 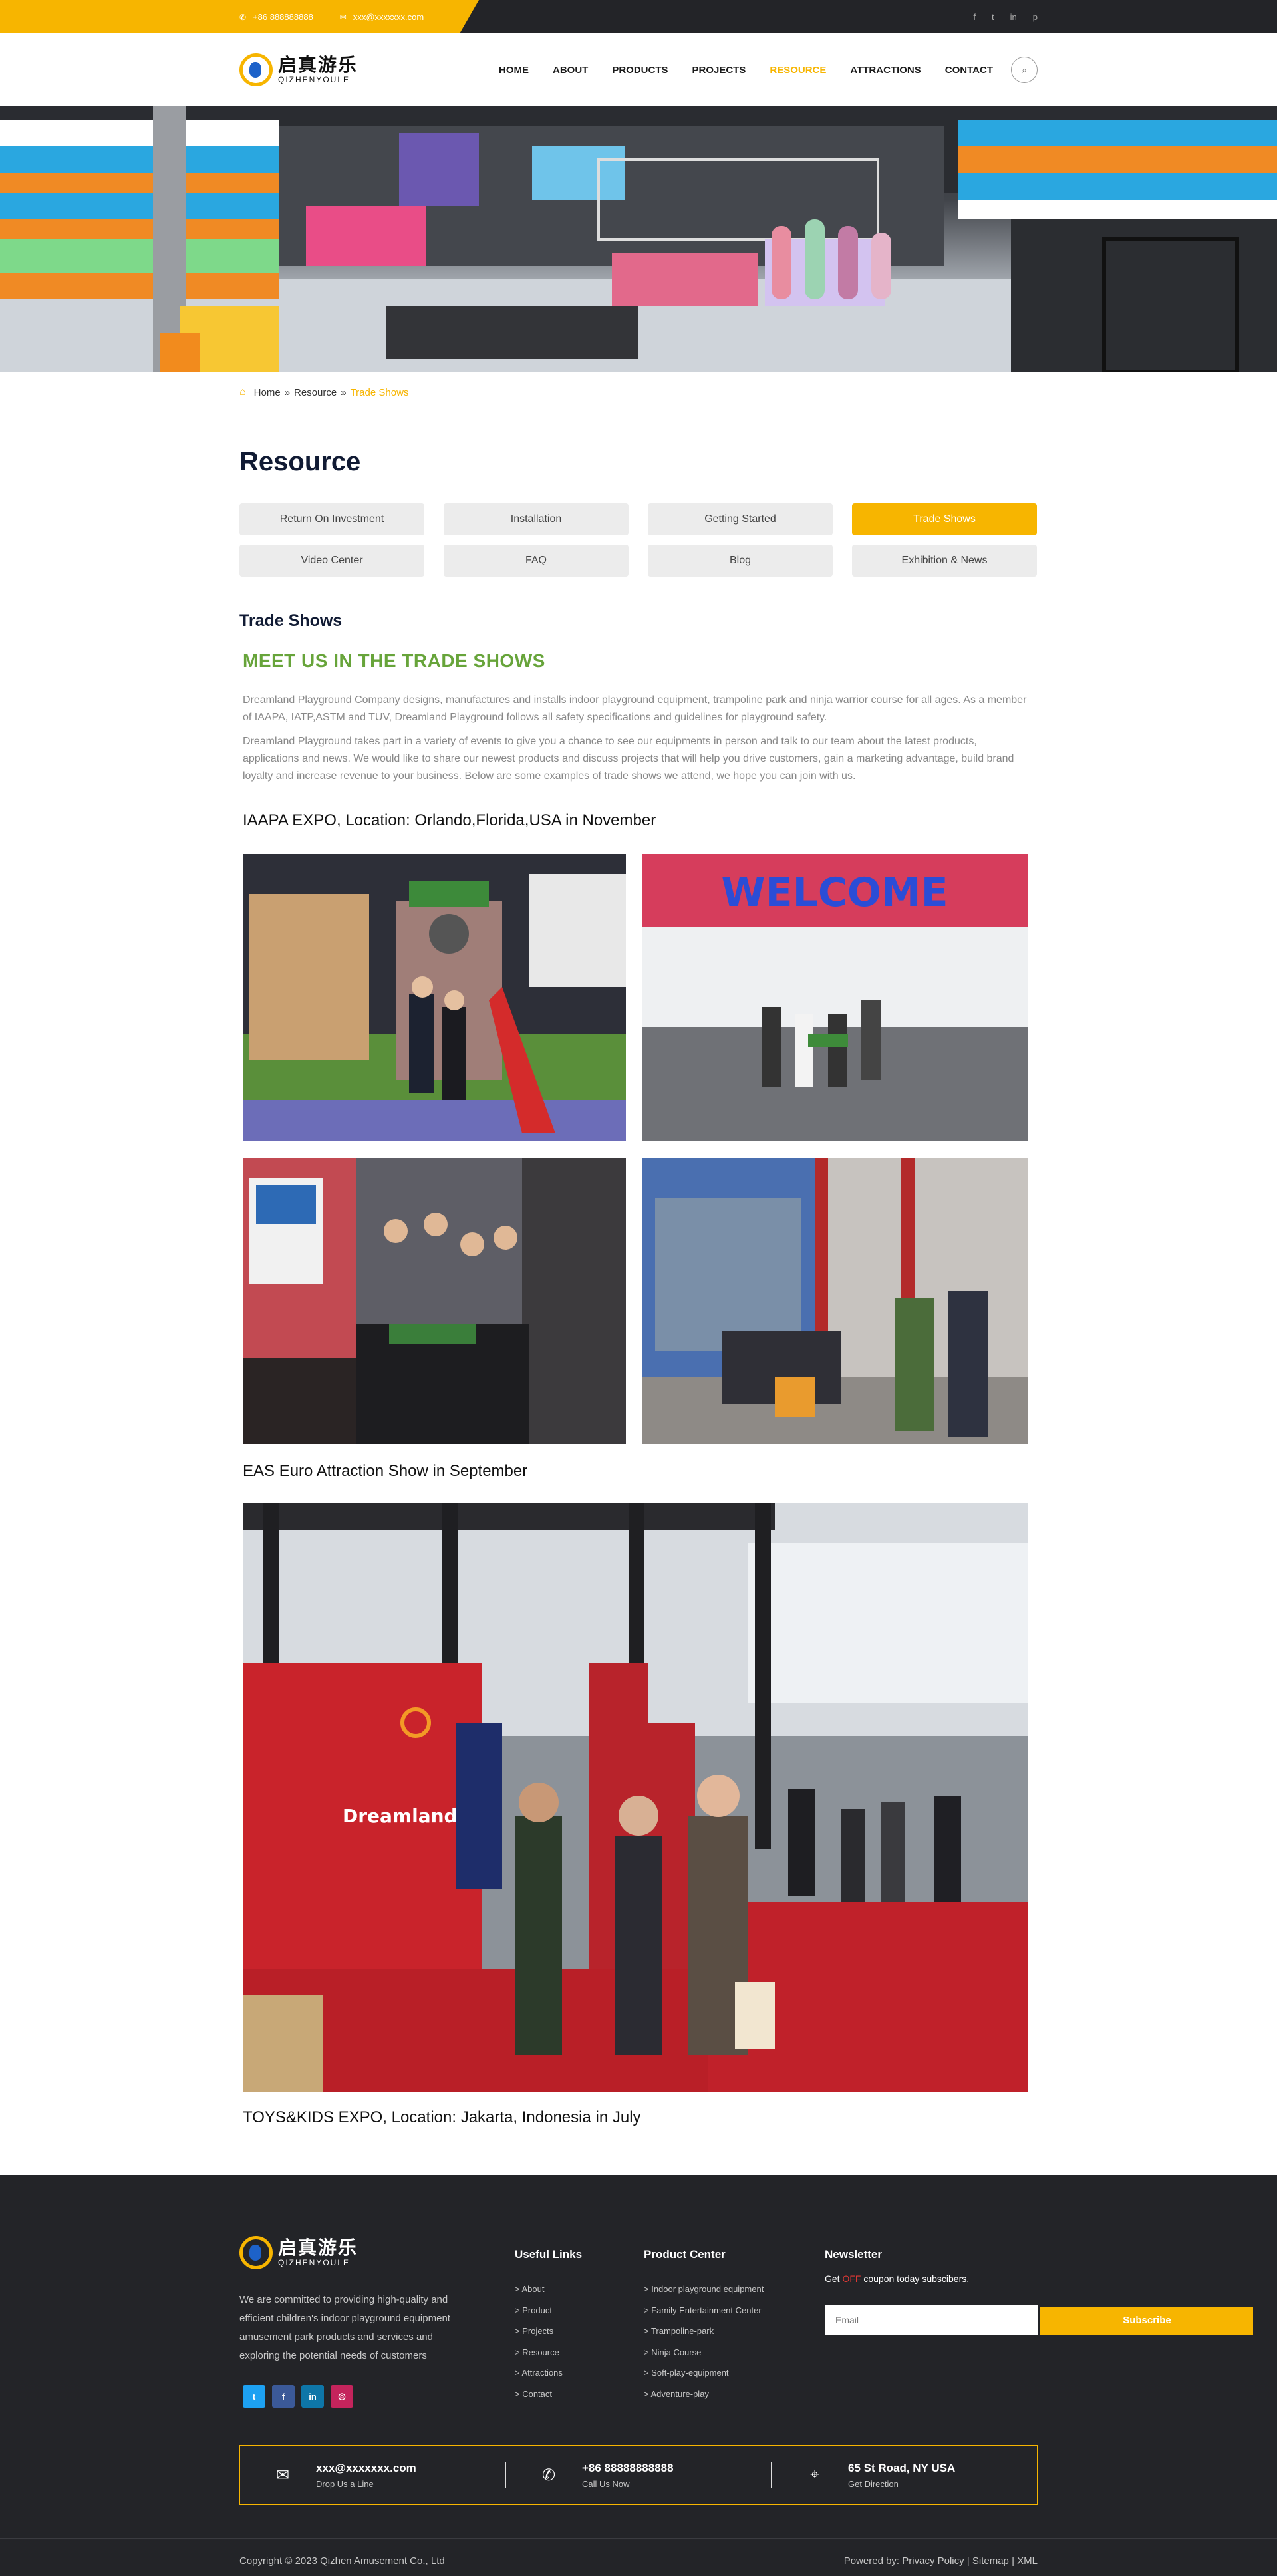 What do you see at coordinates (886, 70) in the screenshot?
I see `nav-item-attractions: ATTRACTIONS` at bounding box center [886, 70].